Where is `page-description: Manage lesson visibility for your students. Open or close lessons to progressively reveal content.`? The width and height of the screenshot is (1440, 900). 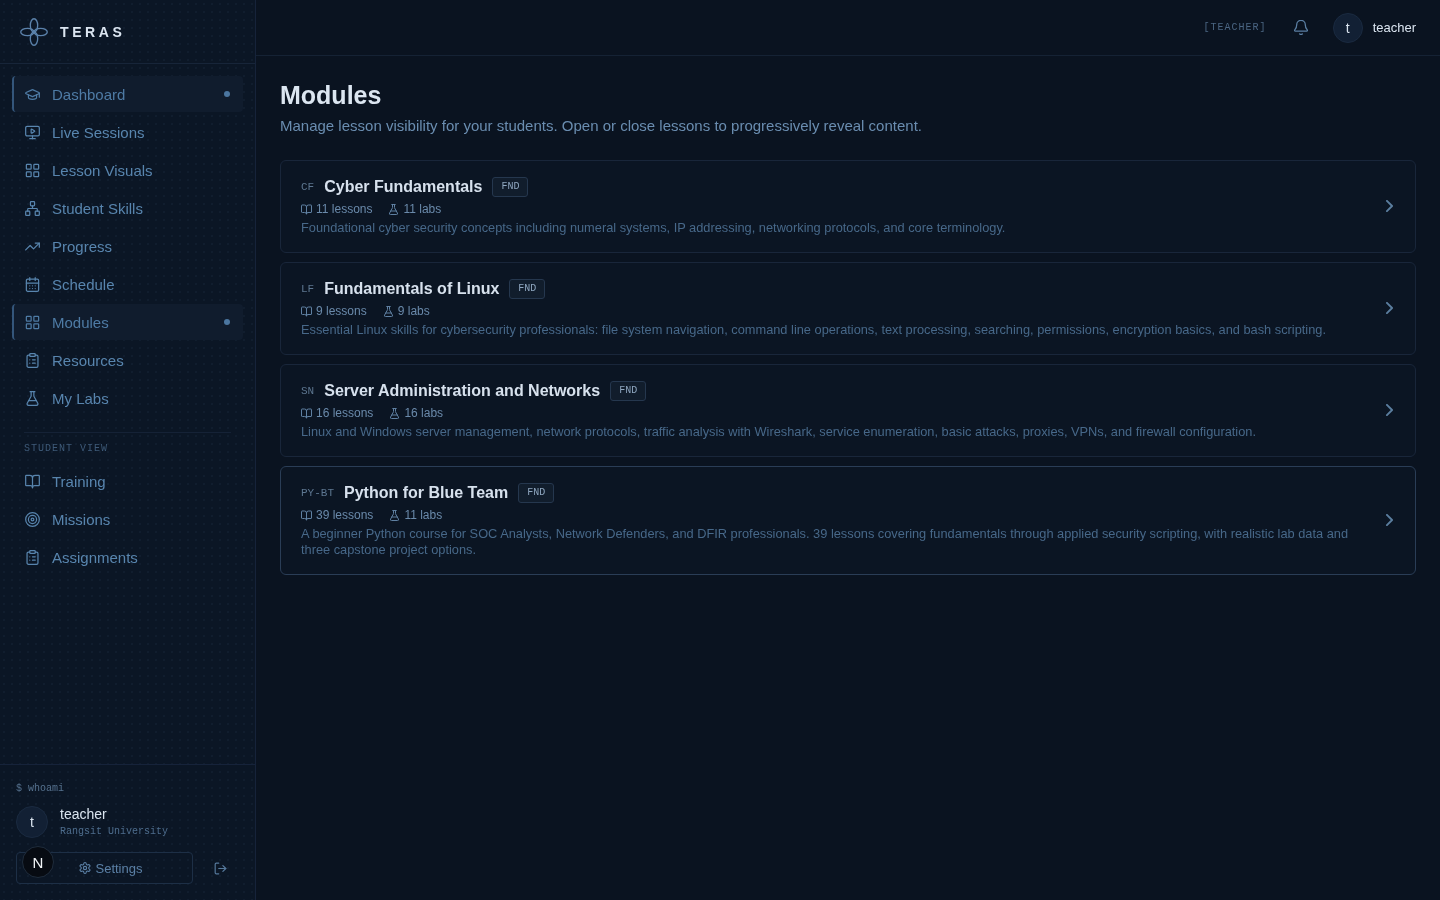
page-description: Manage lesson visibility for your students. Open or close lessons to progressively reveal content. is located at coordinates (601, 126).